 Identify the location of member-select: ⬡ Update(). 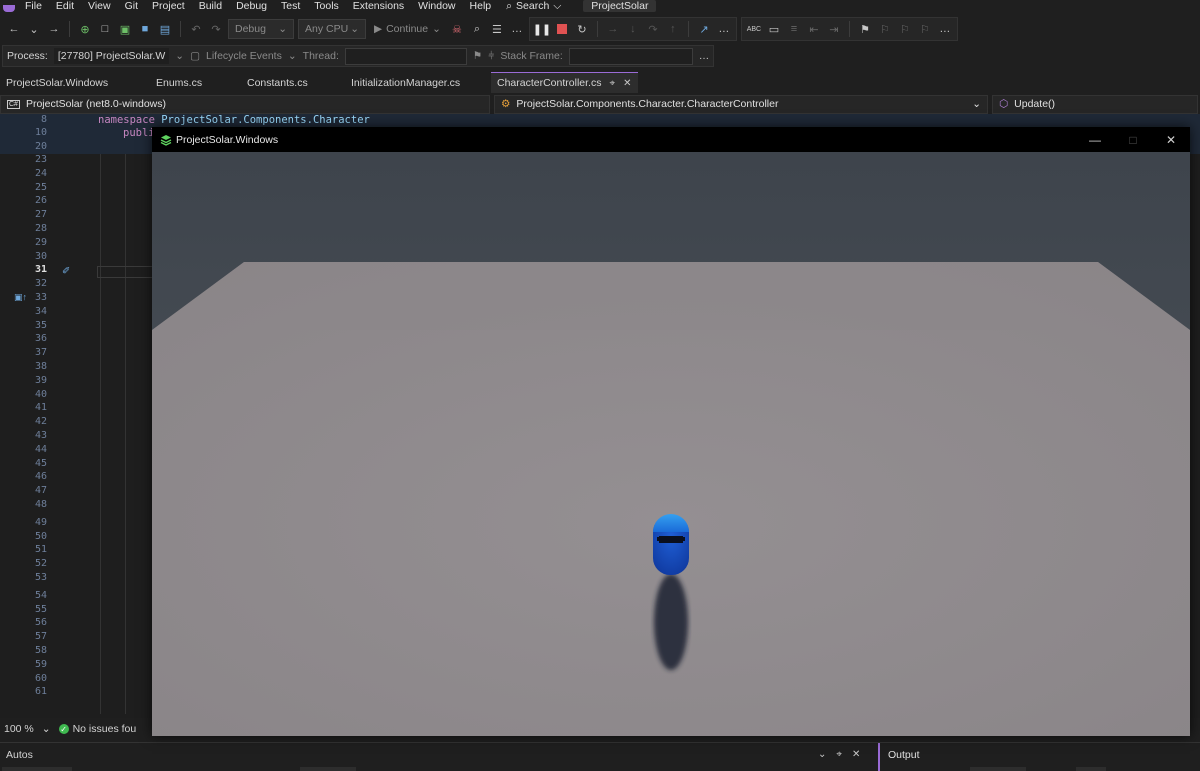
(1095, 104).